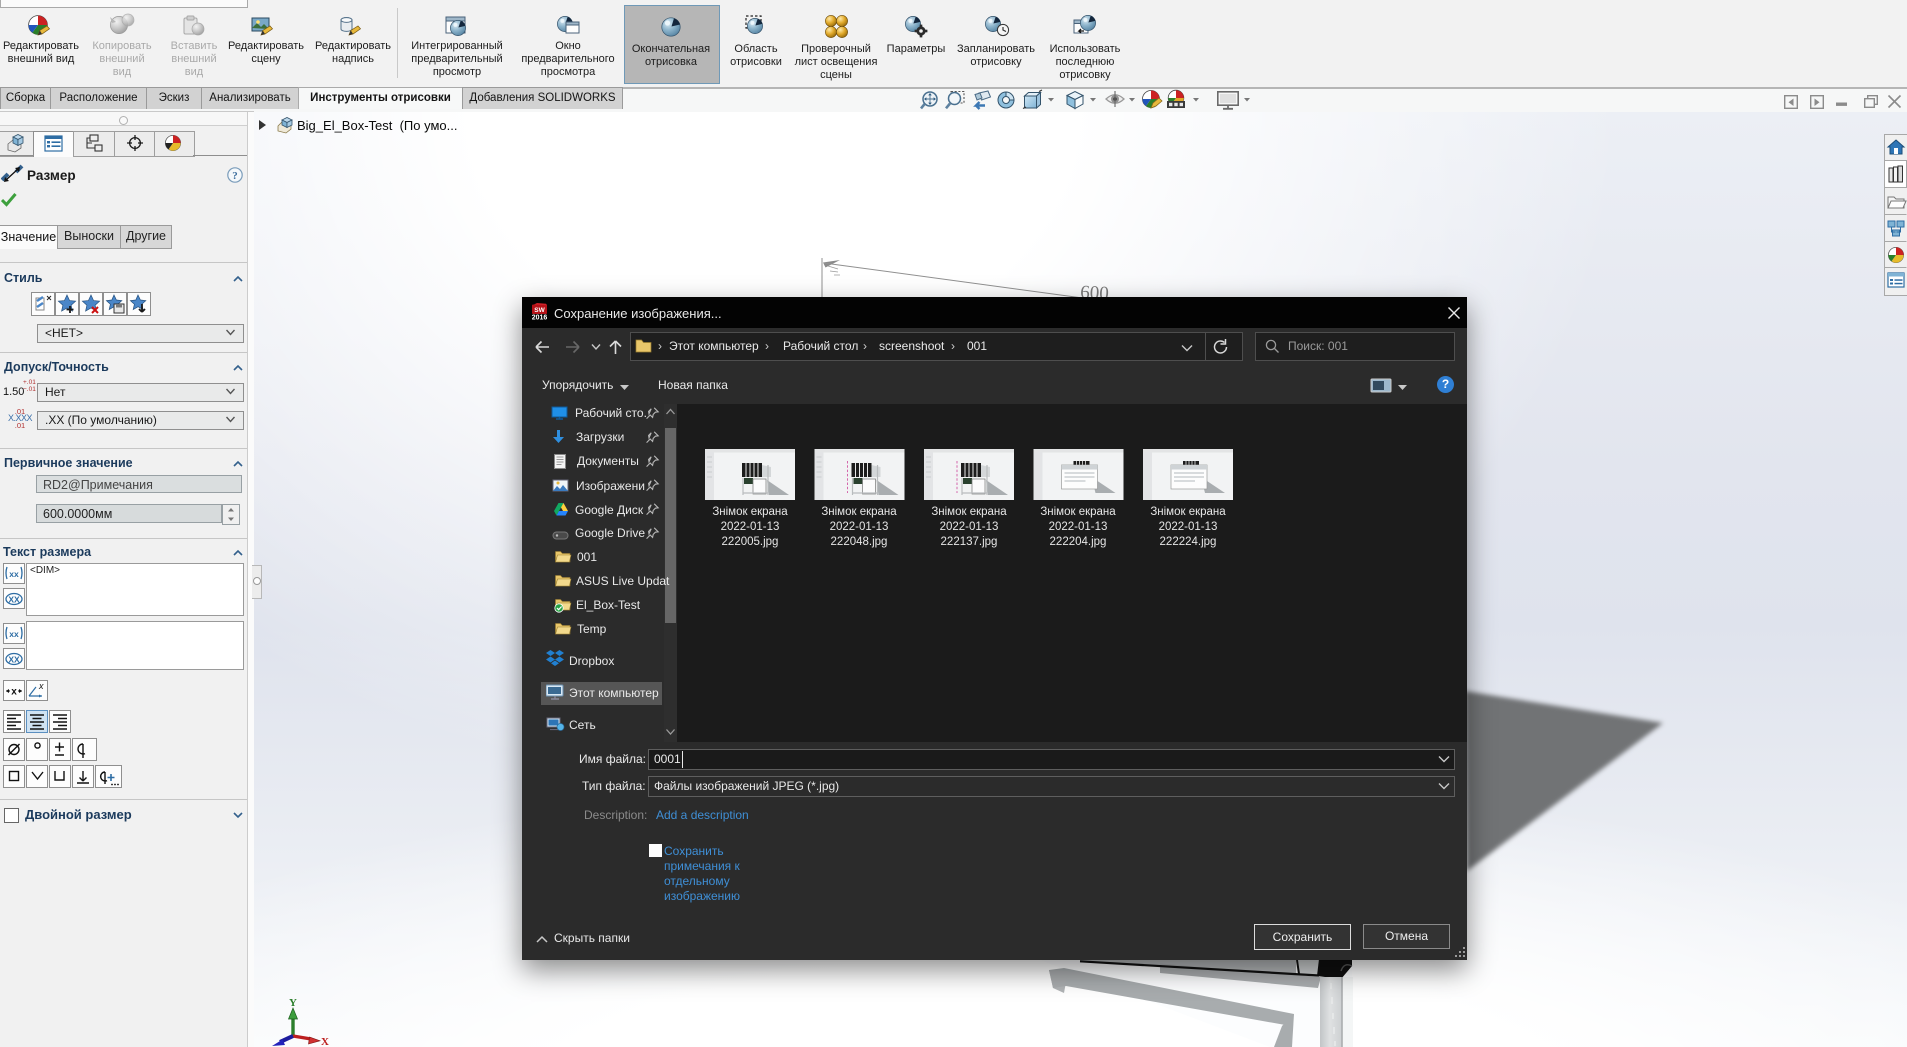 The image size is (1907, 1047). Describe the element at coordinates (540, 318) in the screenshot. I see `svg-text: 2016` at that location.